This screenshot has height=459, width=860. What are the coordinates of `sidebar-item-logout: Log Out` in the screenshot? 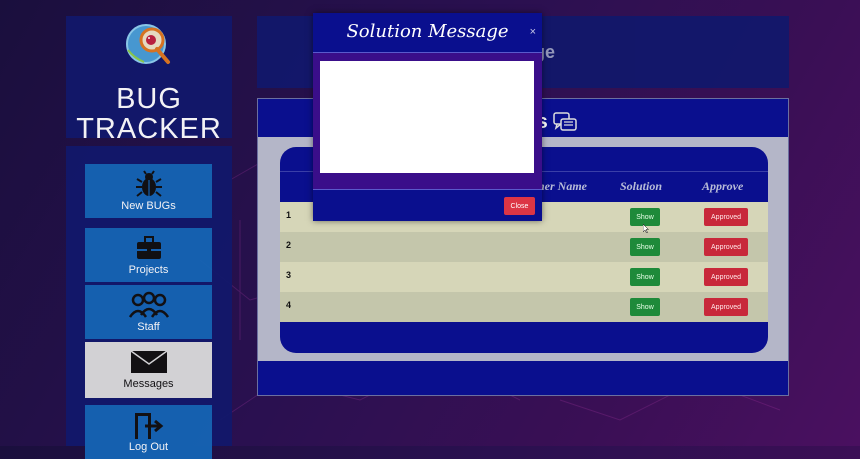 It's located at (148, 432).